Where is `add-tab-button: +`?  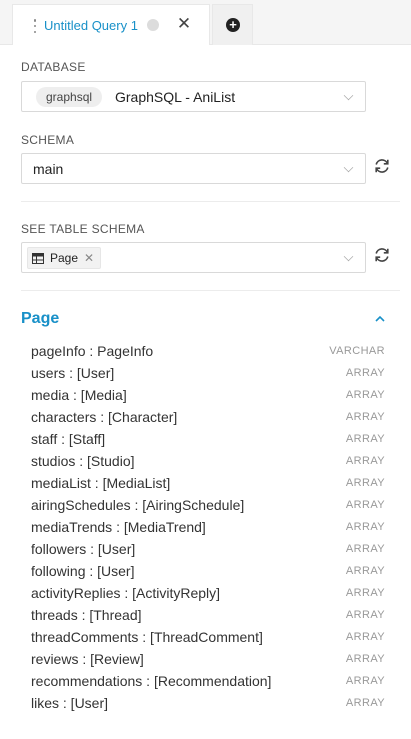 add-tab-button: + is located at coordinates (232, 24).